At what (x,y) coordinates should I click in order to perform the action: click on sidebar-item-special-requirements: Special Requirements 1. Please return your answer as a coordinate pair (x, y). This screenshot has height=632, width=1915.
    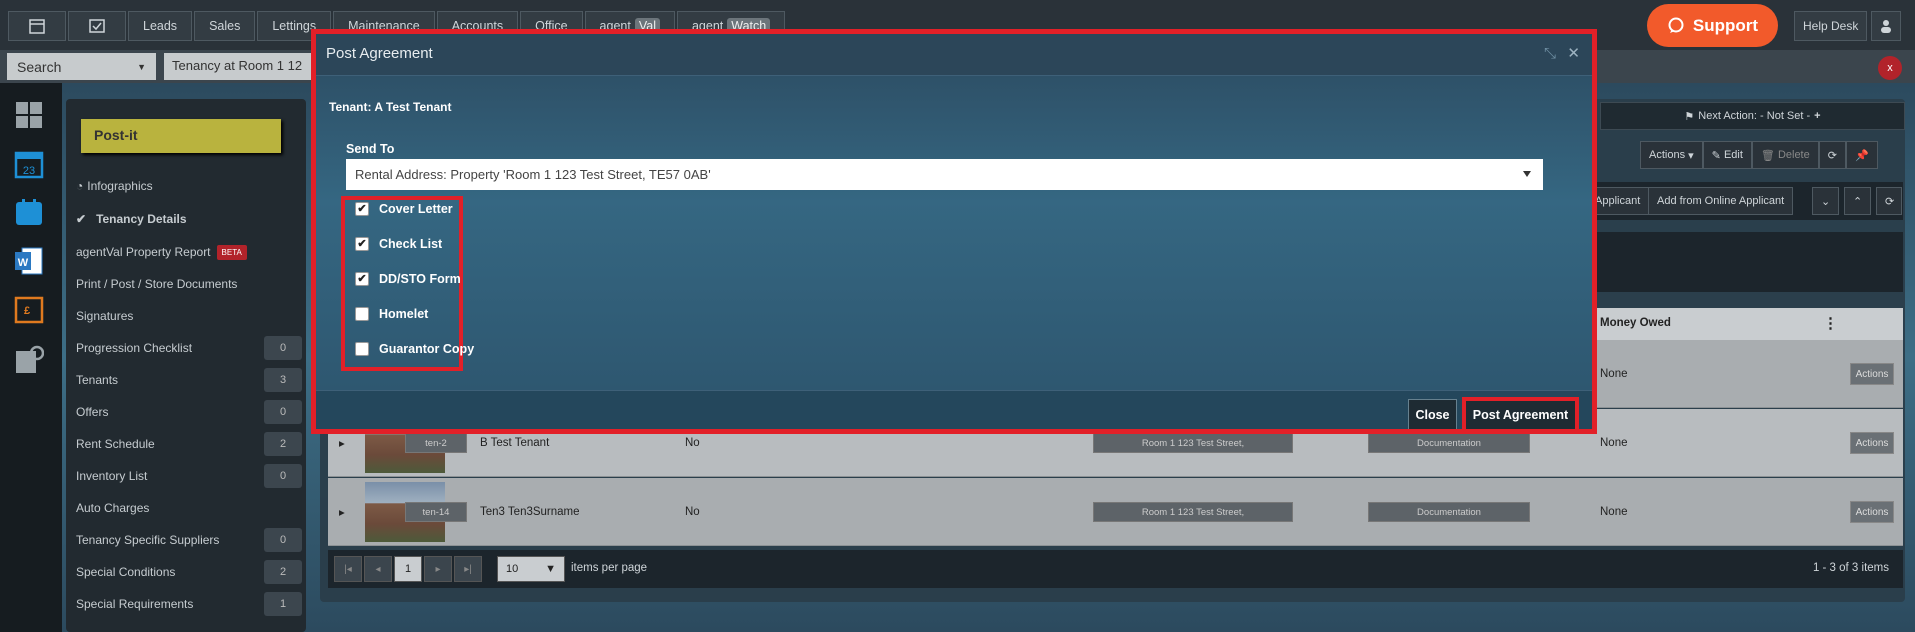
    Looking at the image, I should click on (189, 604).